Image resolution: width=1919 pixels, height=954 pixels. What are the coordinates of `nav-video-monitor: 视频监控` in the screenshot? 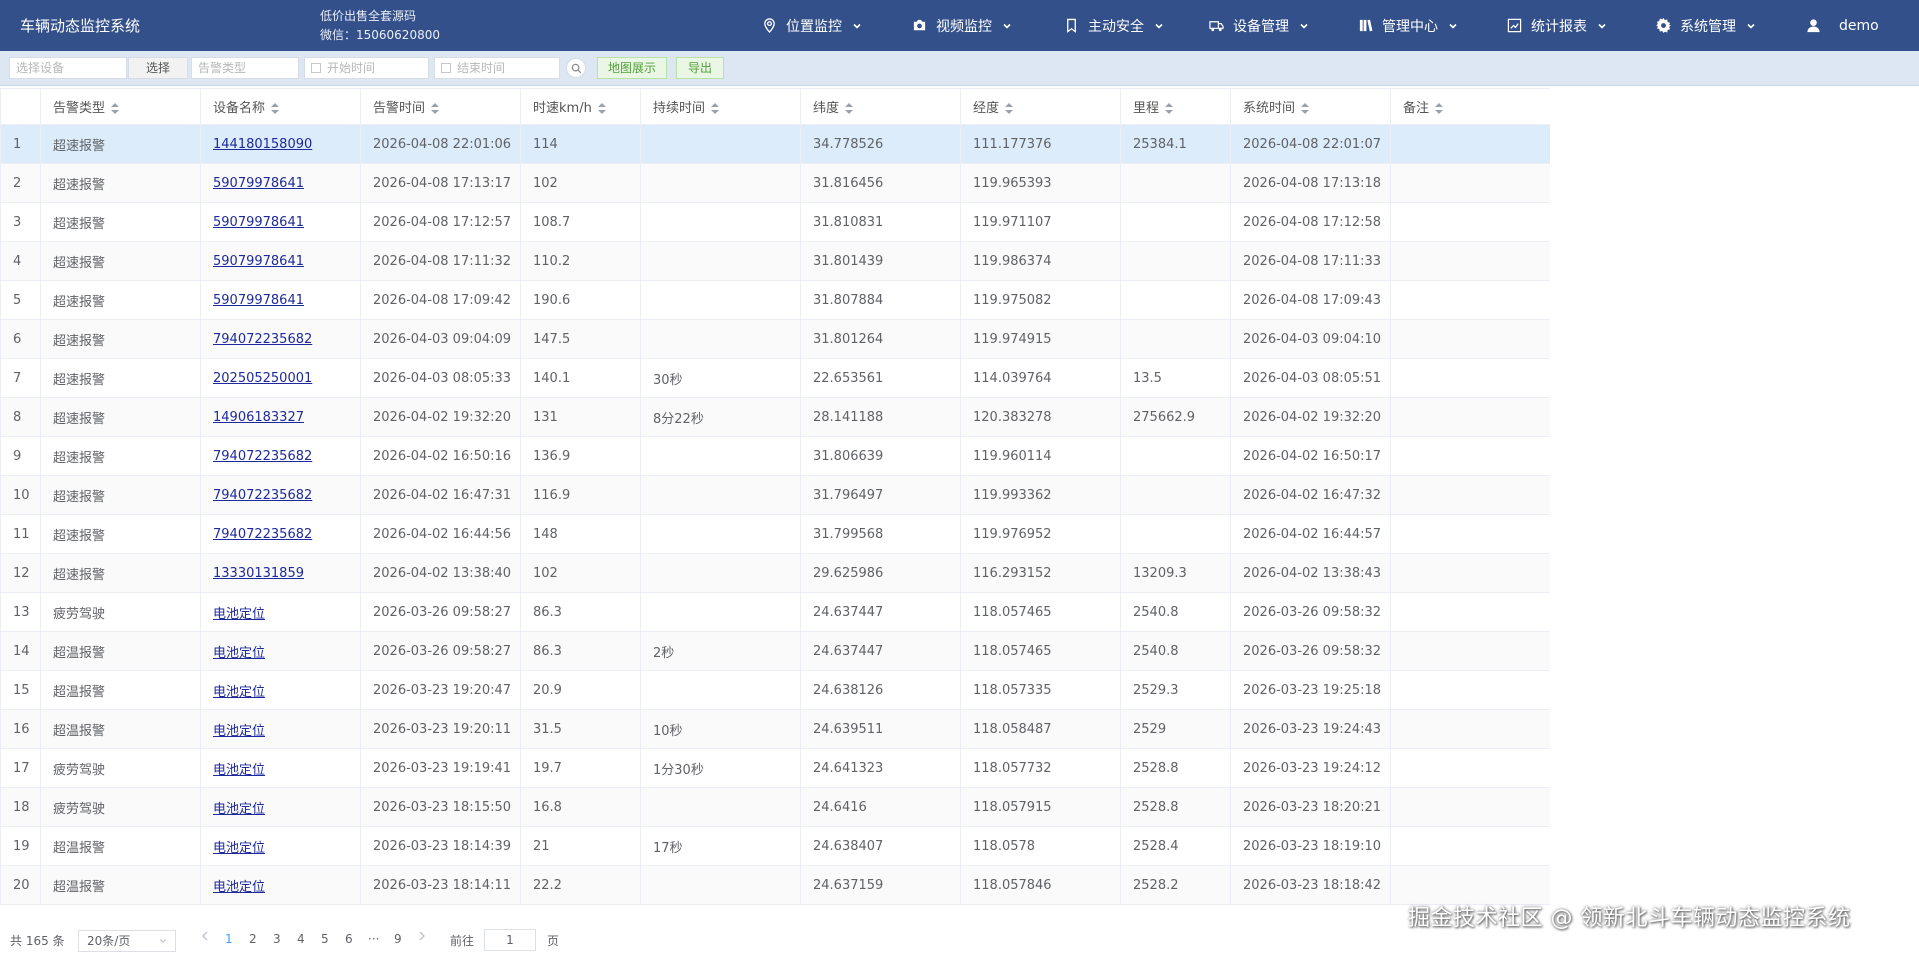 It's located at (962, 25).